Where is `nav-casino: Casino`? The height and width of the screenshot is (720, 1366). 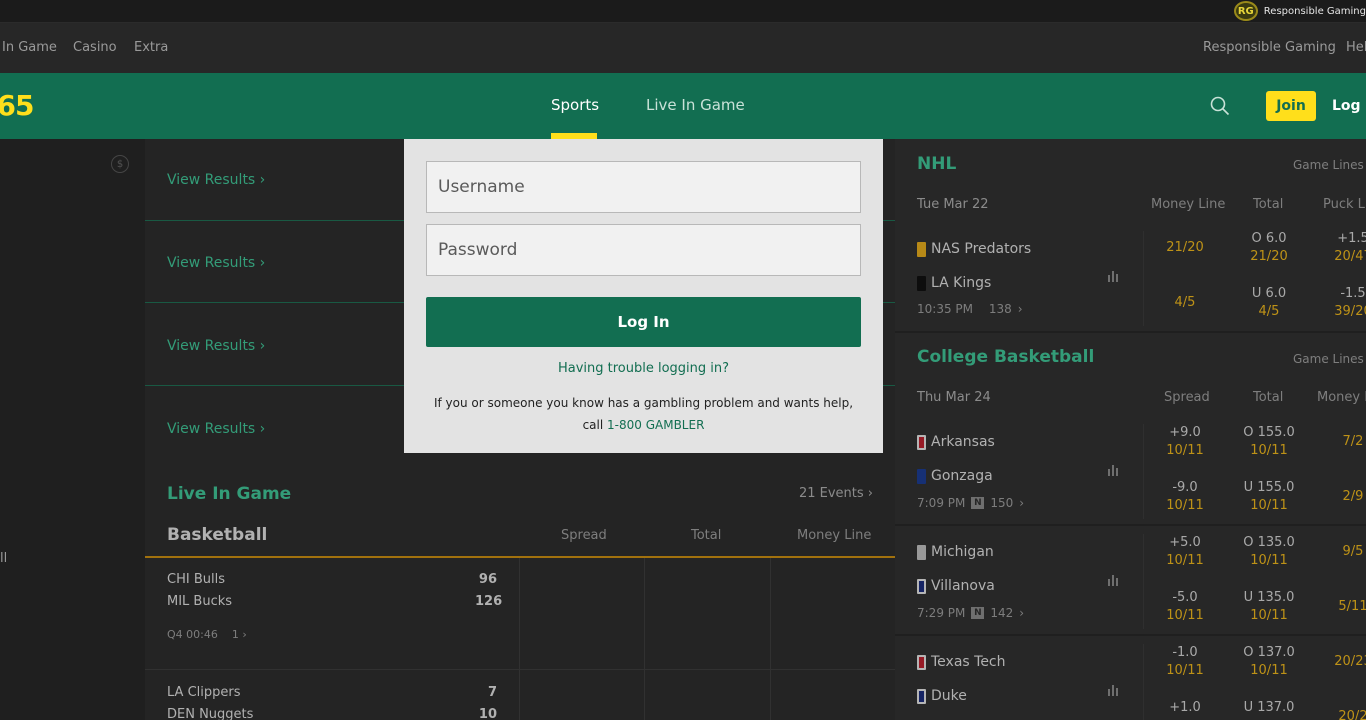 nav-casino: Casino is located at coordinates (95, 47).